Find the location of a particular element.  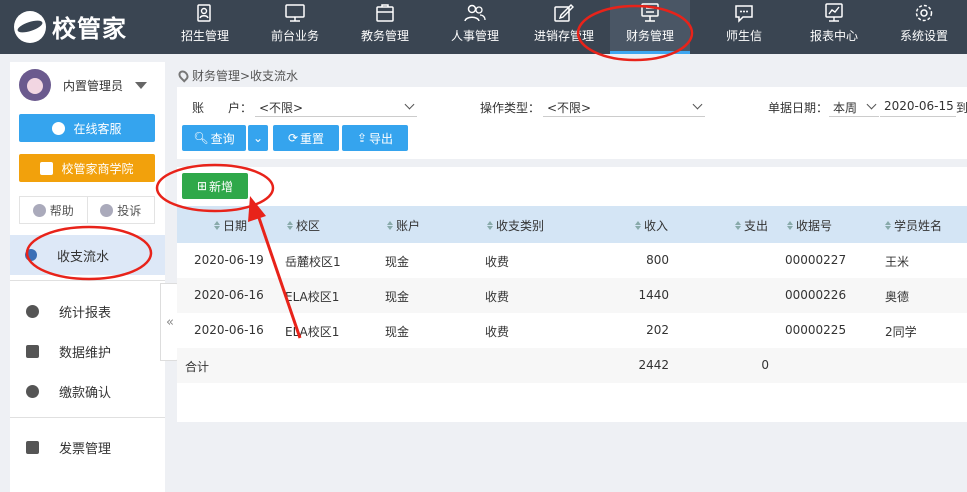

annotation-arrow is located at coordinates (278, 275).